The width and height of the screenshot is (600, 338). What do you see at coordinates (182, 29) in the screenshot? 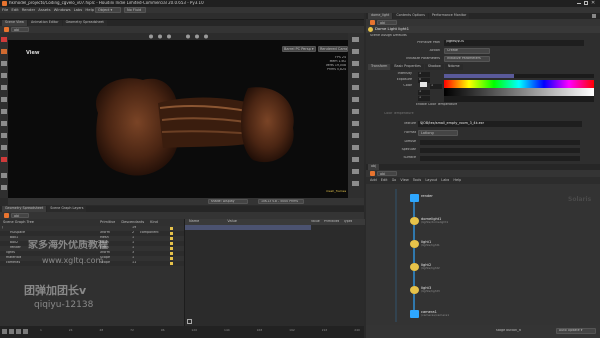
I see `scene-view-pathbar: obj` at bounding box center [182, 29].